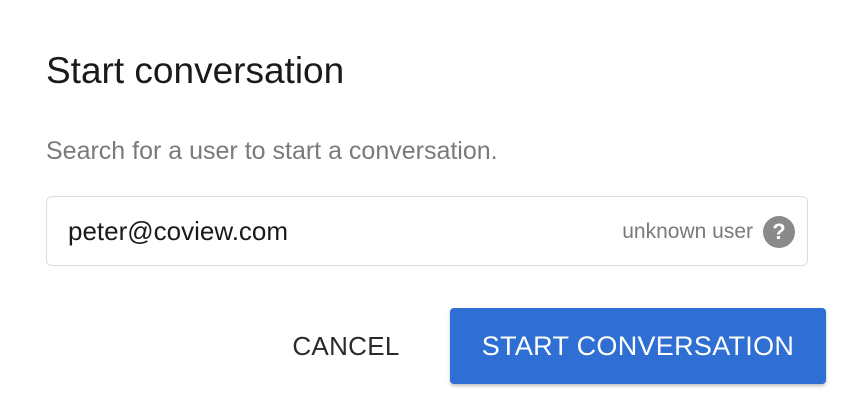 The image size is (854, 414). What do you see at coordinates (346, 346) in the screenshot?
I see `cancel-button: CANCEL` at bounding box center [346, 346].